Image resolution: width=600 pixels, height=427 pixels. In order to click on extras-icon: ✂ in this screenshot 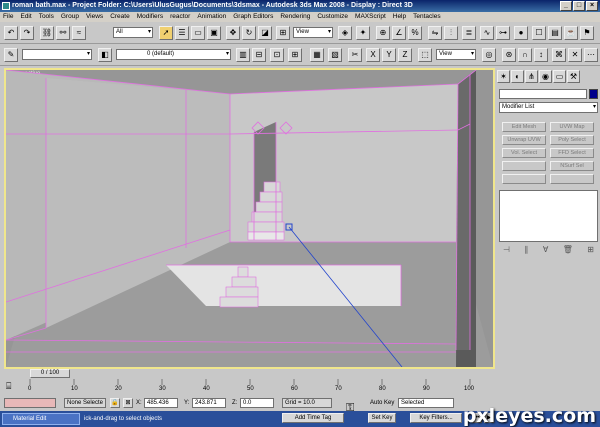, I will do `click(355, 55)`.